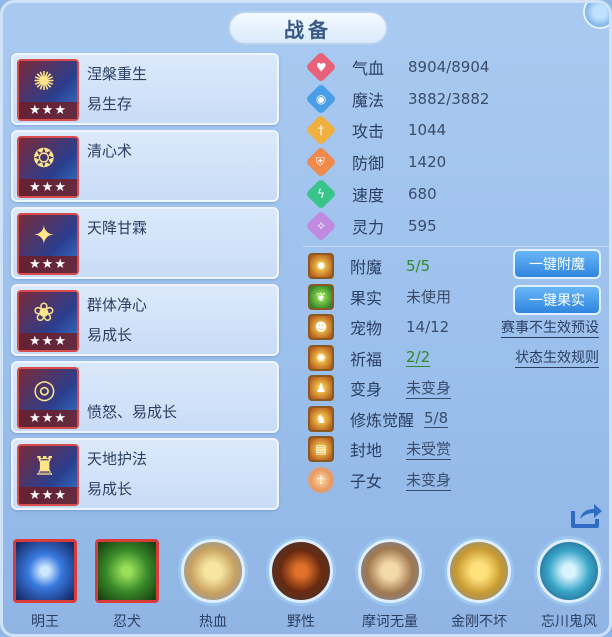 This screenshot has width=612, height=637. Describe the element at coordinates (368, 164) in the screenshot. I see `stat-label: 防御` at that location.